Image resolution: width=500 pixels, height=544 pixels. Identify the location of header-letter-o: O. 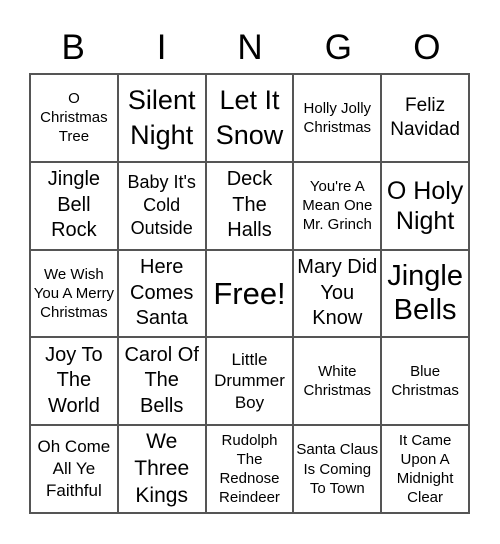
(427, 47).